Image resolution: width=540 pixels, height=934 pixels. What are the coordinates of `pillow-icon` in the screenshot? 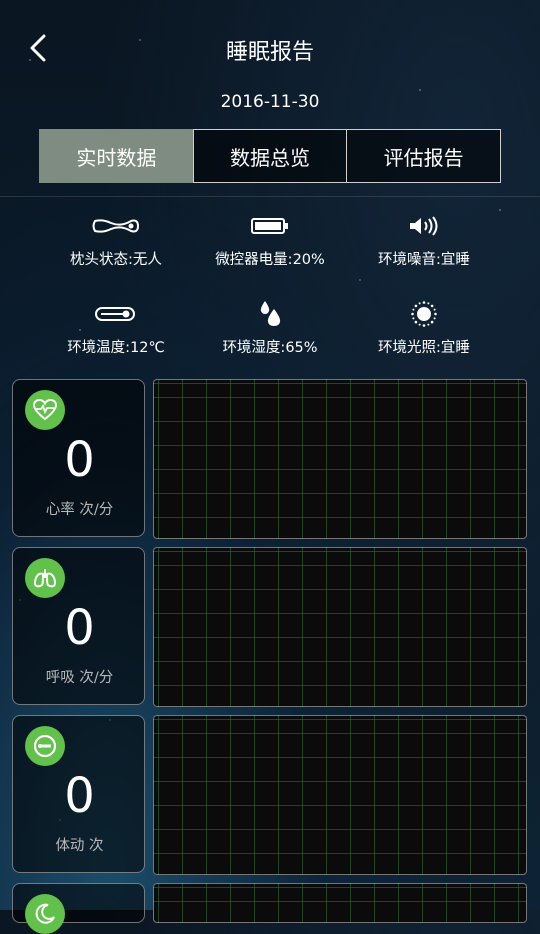 It's located at (116, 226).